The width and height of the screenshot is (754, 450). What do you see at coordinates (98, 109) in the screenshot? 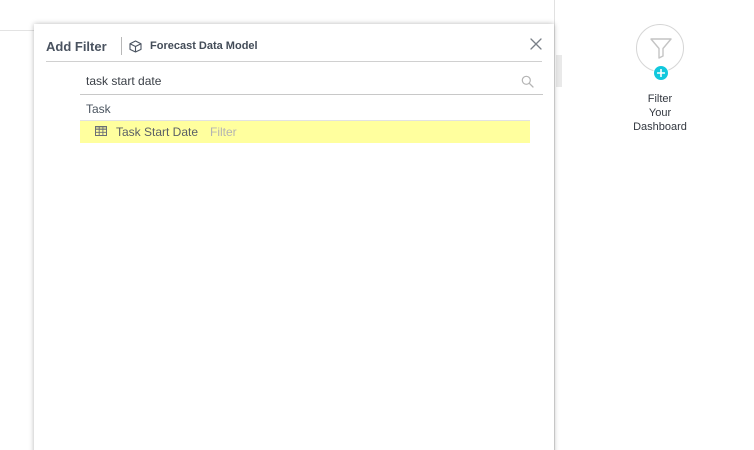
I see `result-group-label: Task` at bounding box center [98, 109].